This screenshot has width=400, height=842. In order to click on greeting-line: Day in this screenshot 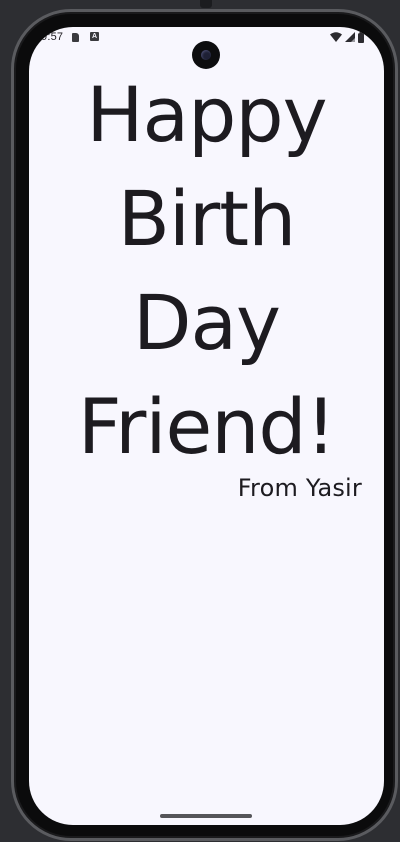, I will do `click(206, 322)`.